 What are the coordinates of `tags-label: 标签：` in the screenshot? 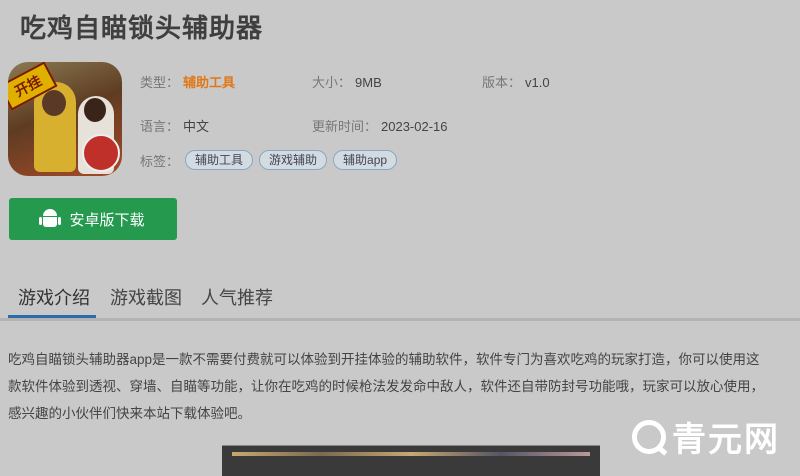 It's located at (160, 161).